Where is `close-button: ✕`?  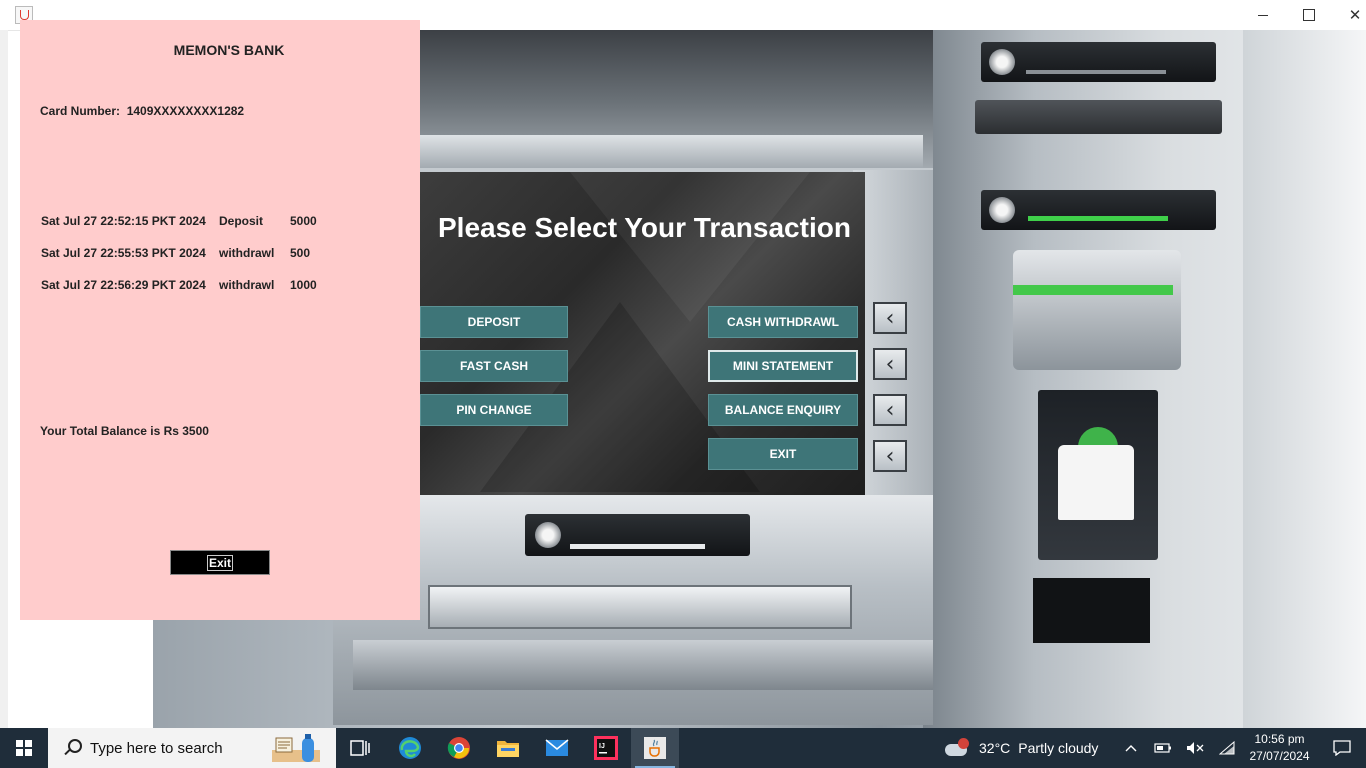 close-button: ✕ is located at coordinates (1349, 15).